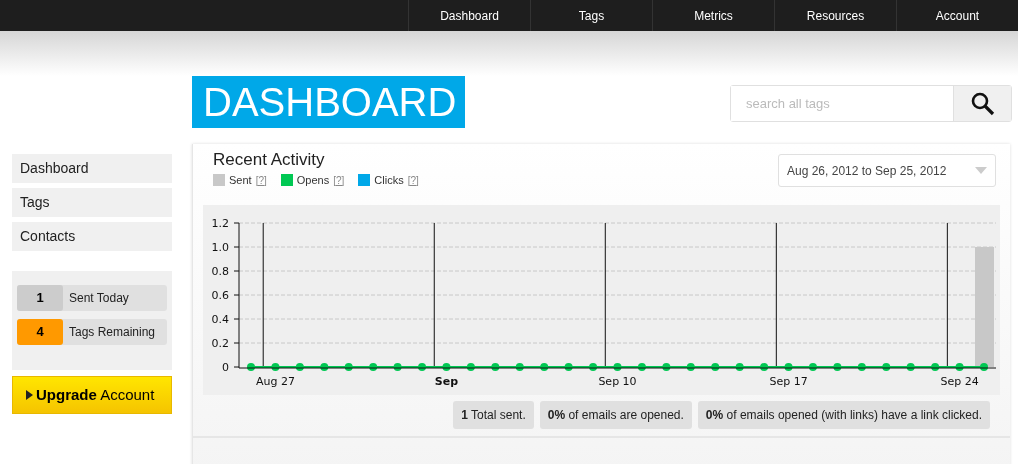 The image size is (1018, 464). What do you see at coordinates (871, 103) in the screenshot?
I see `search-field: search all tags` at bounding box center [871, 103].